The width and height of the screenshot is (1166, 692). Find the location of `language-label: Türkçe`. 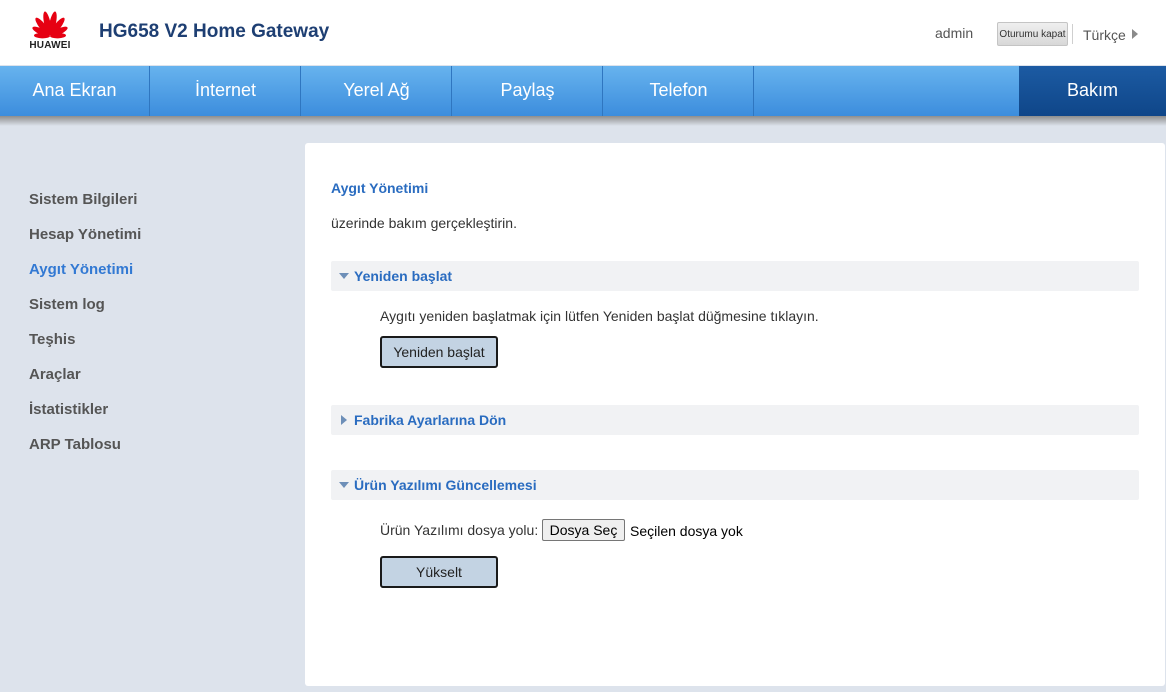

language-label: Türkçe is located at coordinates (1104, 35).